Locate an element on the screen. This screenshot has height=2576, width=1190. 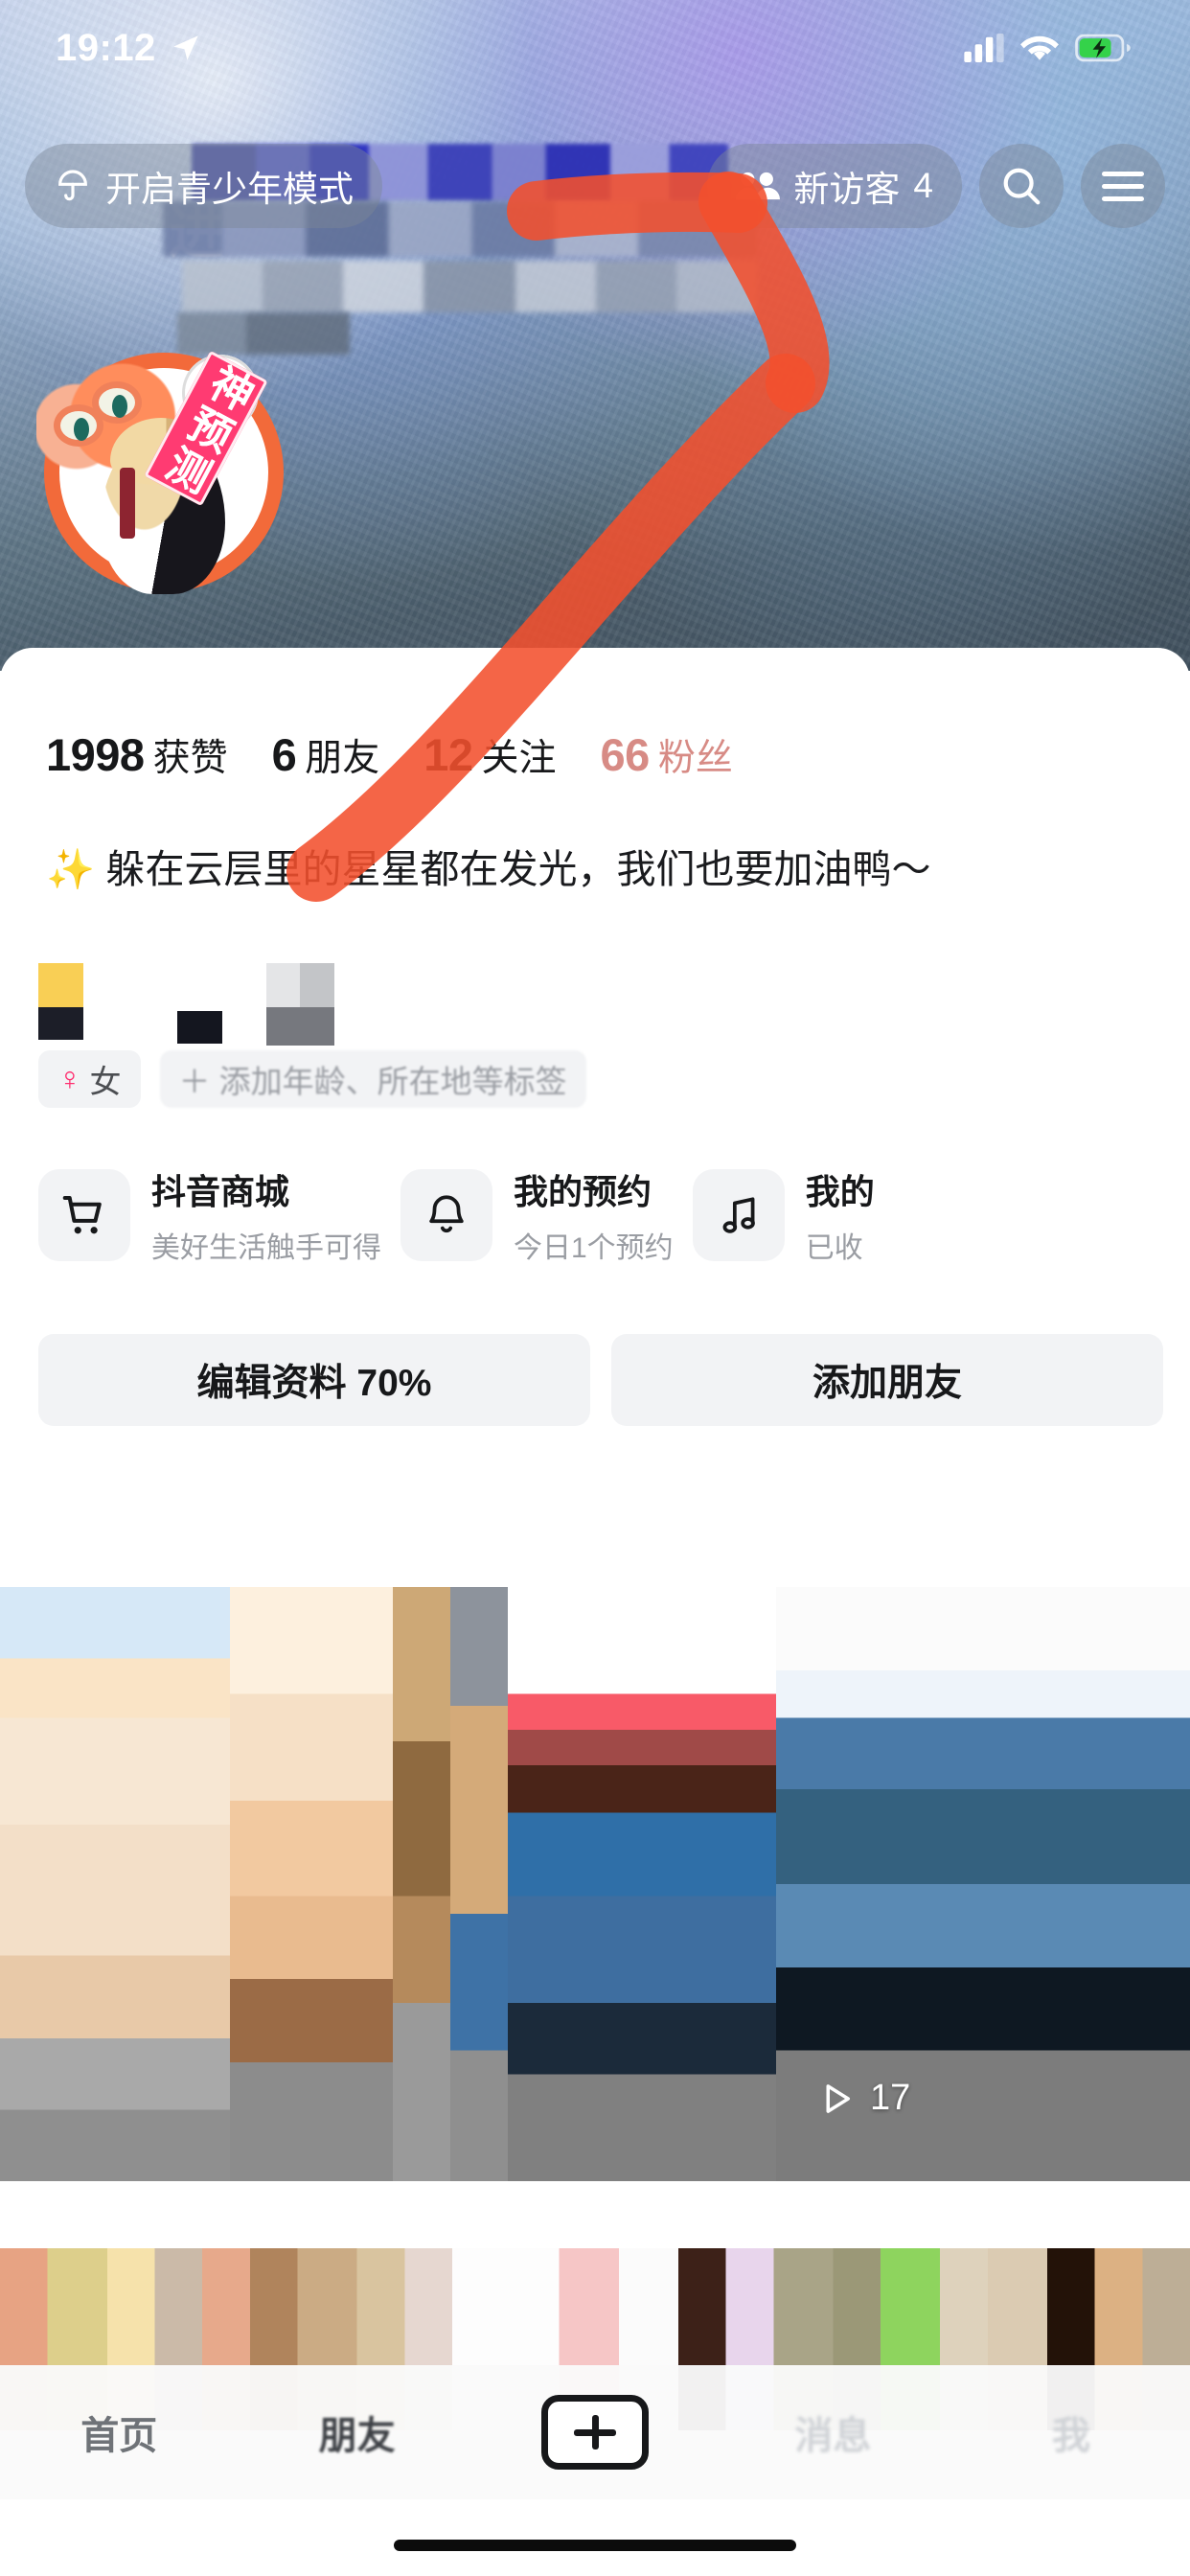
search-icon is located at coordinates (1022, 186).